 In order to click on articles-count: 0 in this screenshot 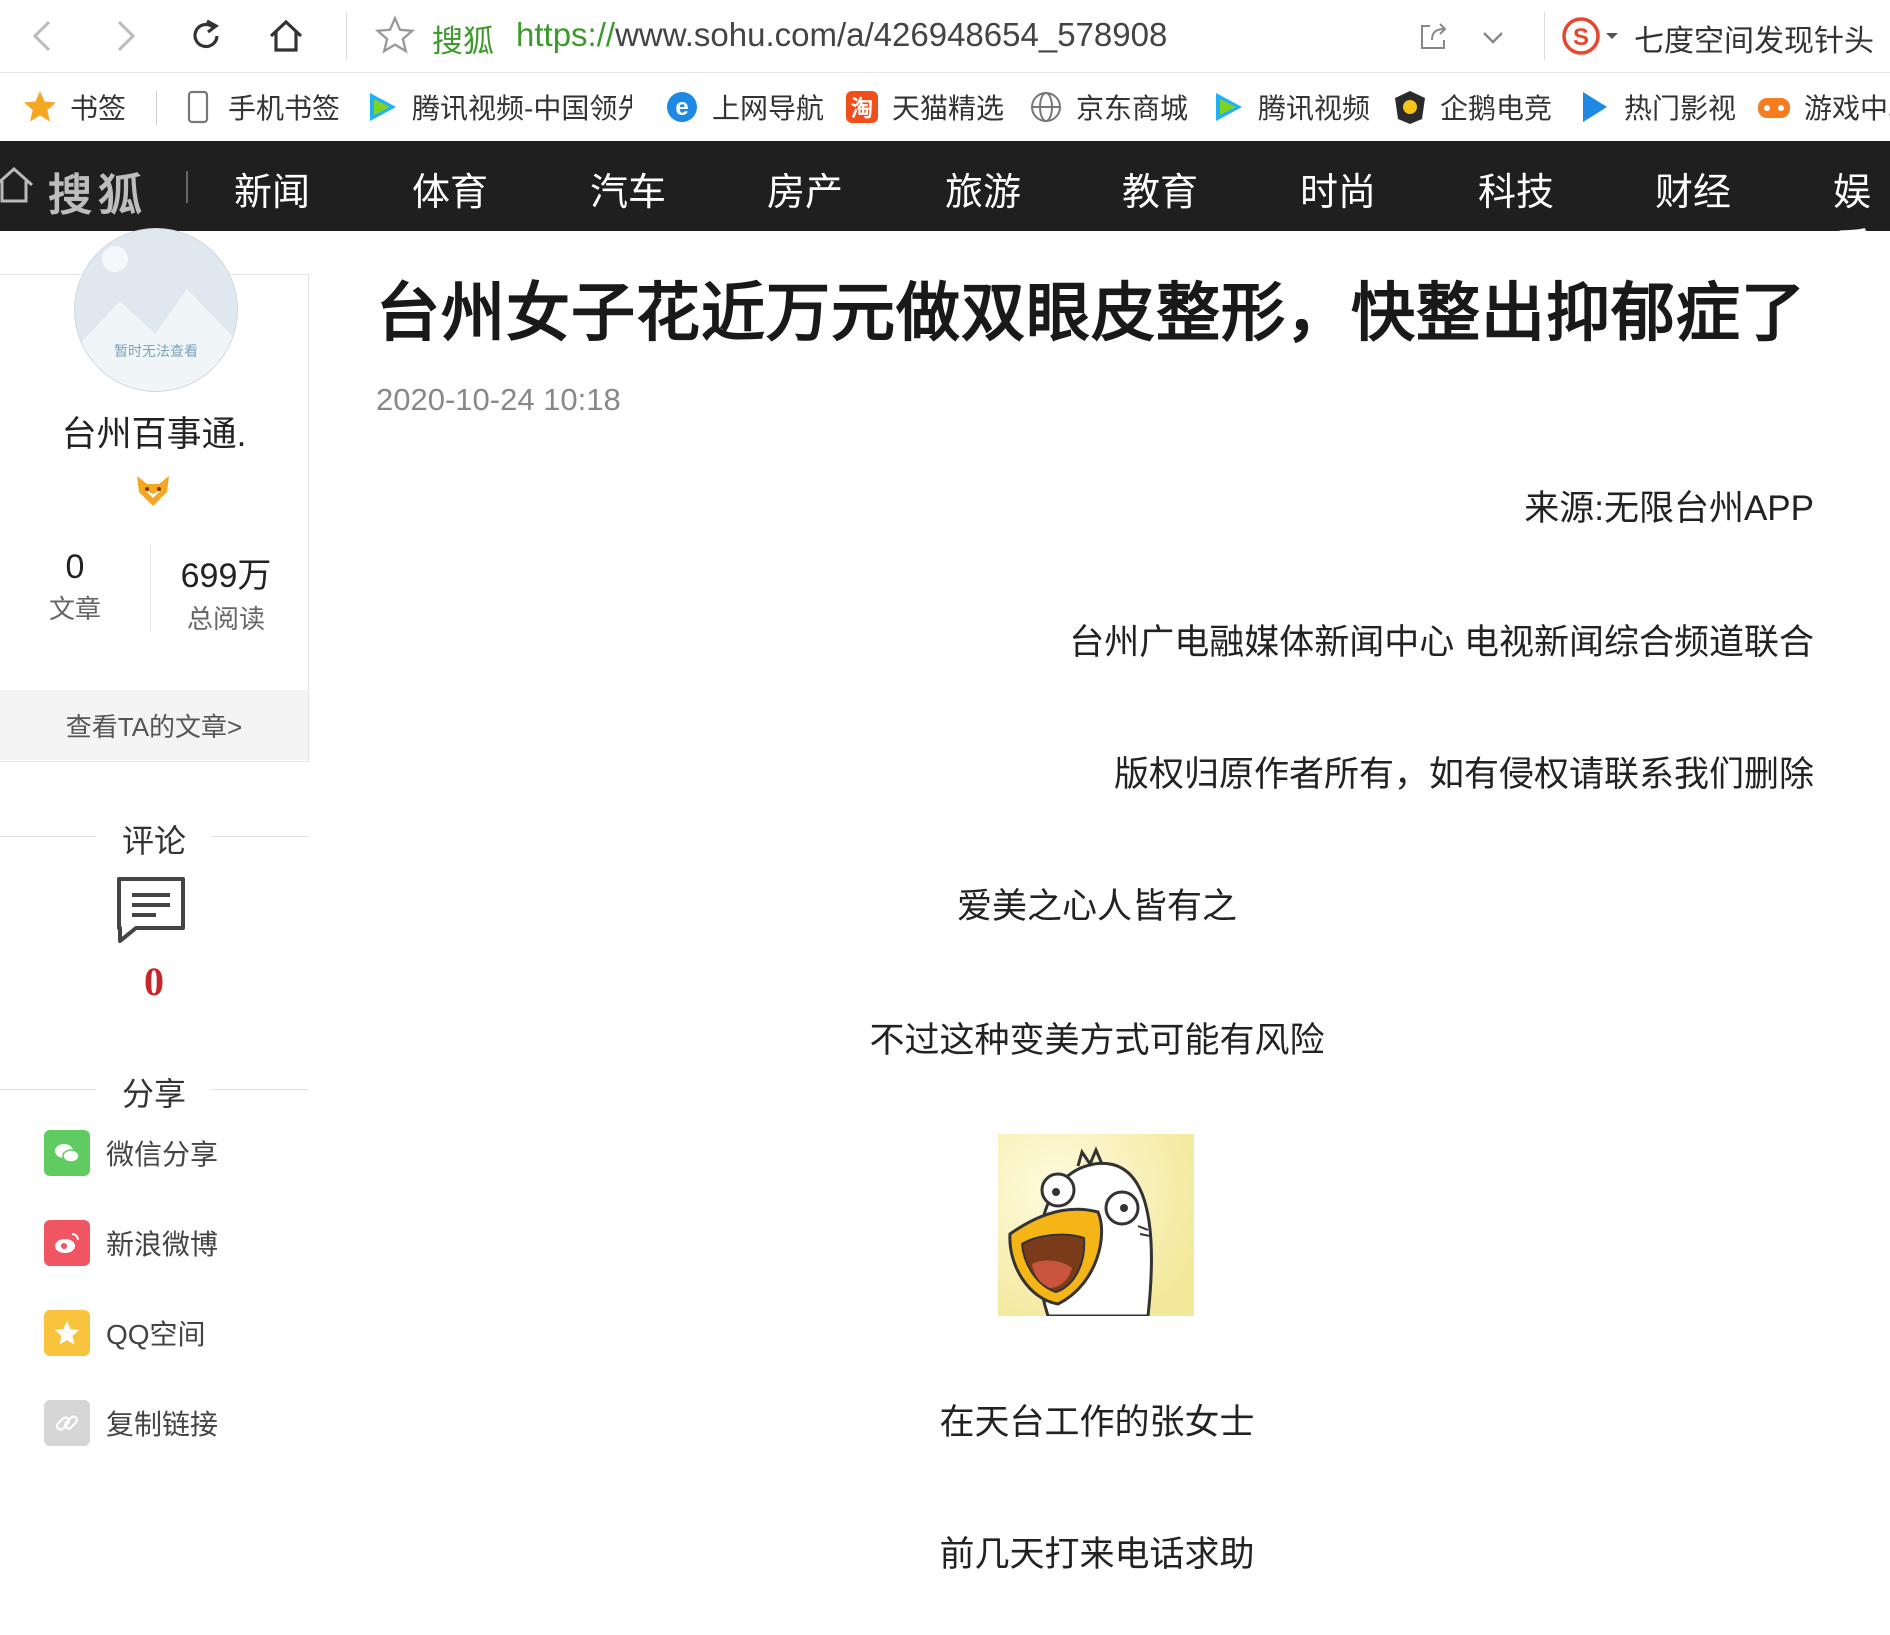, I will do `click(75, 567)`.